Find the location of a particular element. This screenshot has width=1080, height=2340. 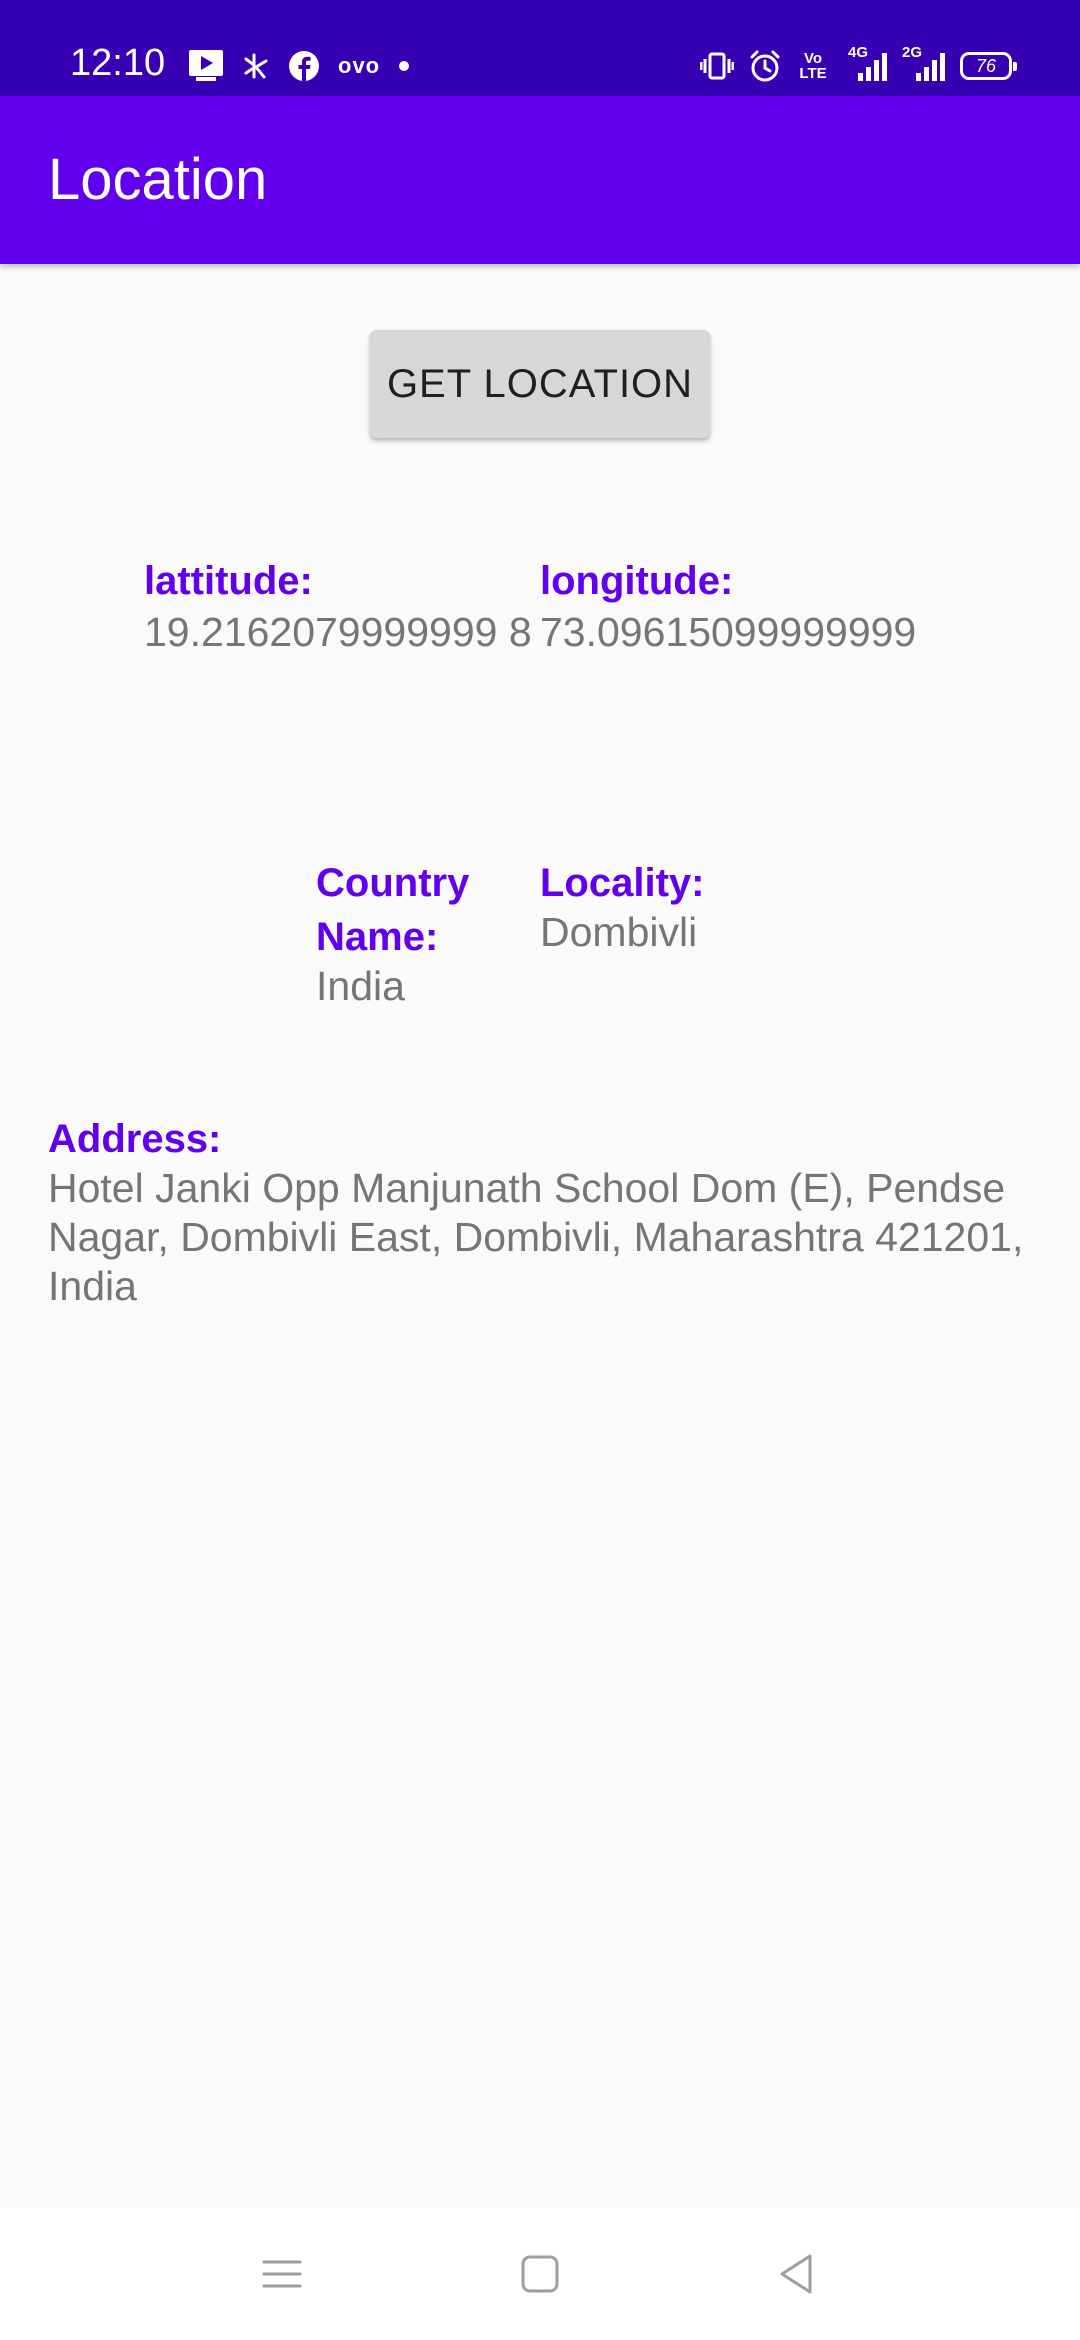

vibrate-icon is located at coordinates (717, 66).